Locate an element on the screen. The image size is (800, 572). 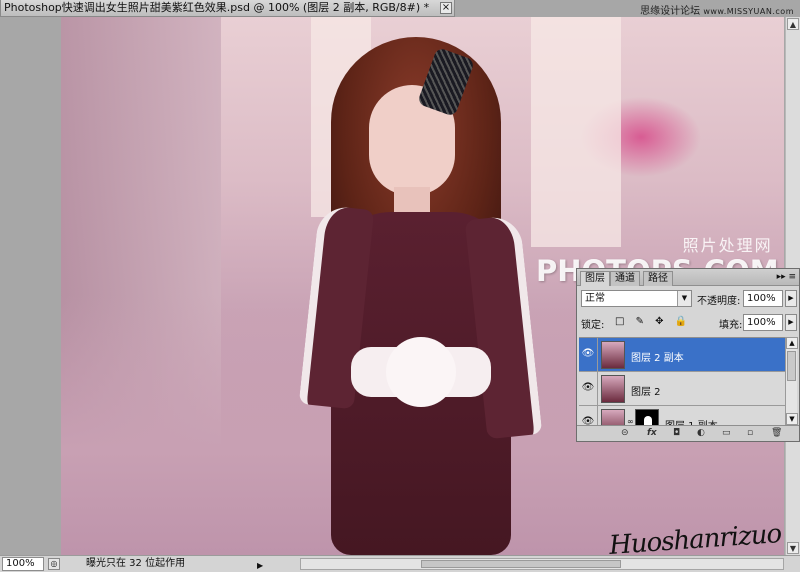
panel-menu-icon: ▸▸ ≡ is located at coordinates (786, 277).